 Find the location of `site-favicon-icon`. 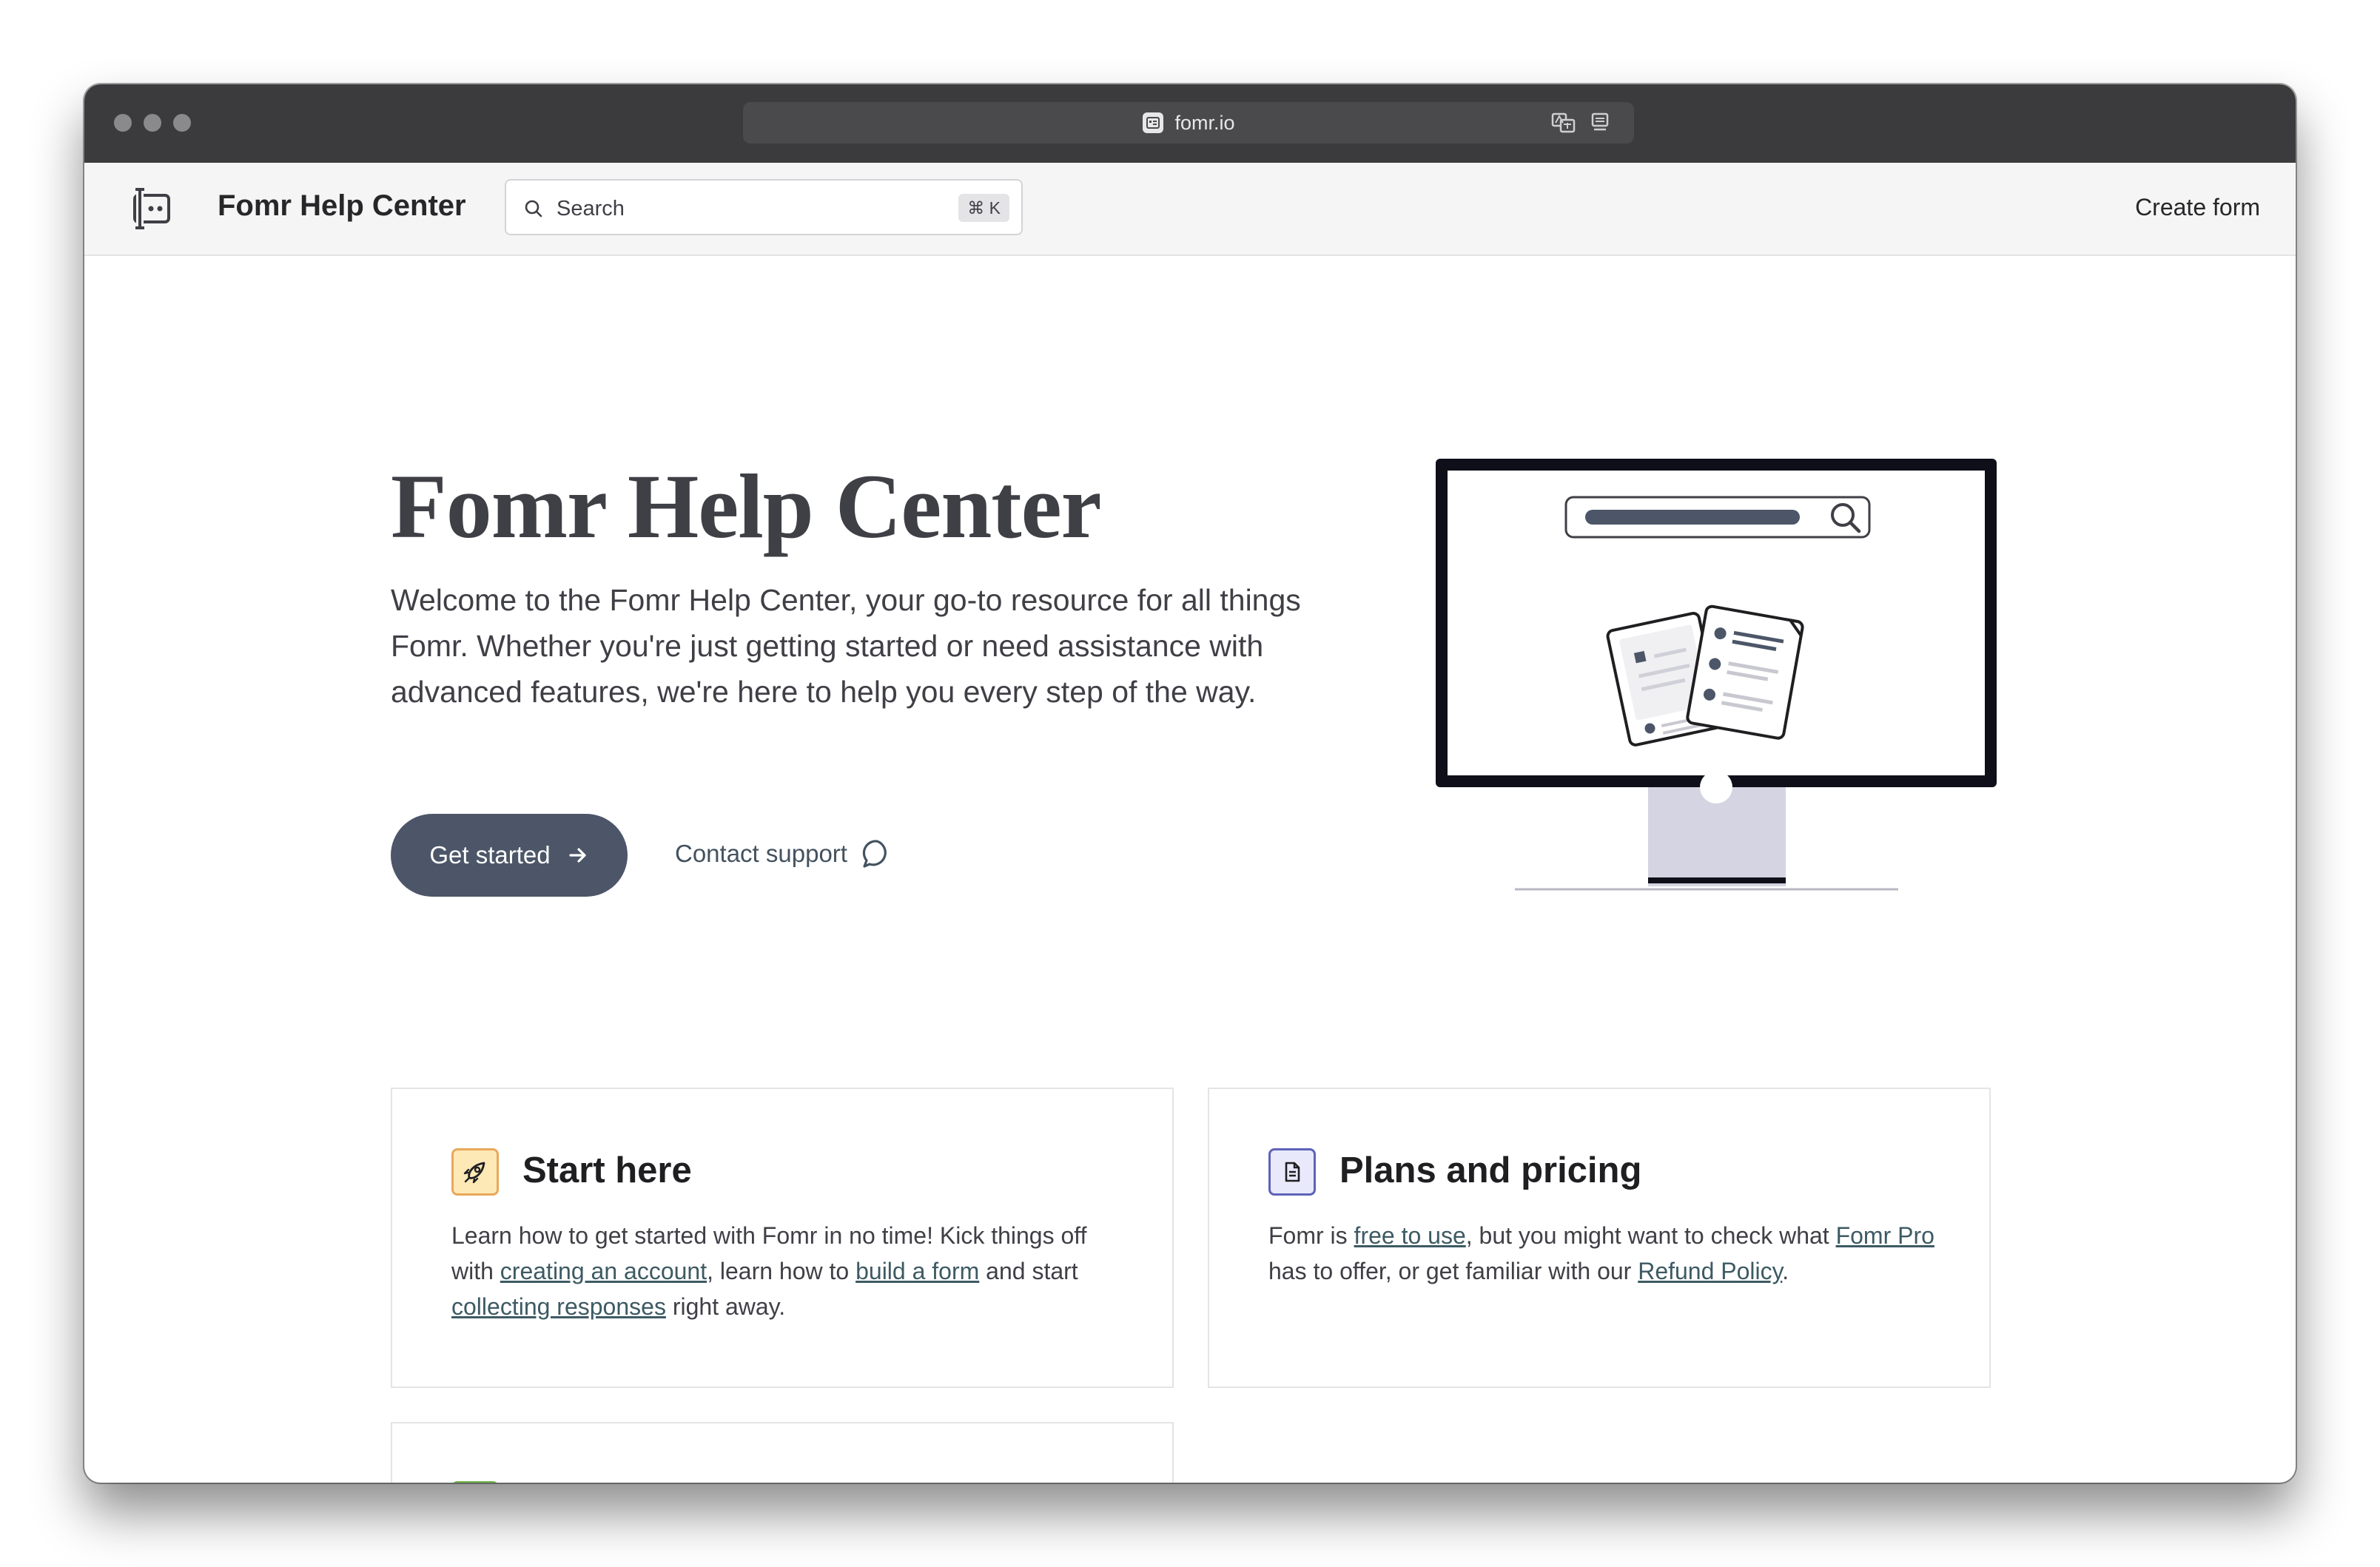

site-favicon-icon is located at coordinates (1154, 123).